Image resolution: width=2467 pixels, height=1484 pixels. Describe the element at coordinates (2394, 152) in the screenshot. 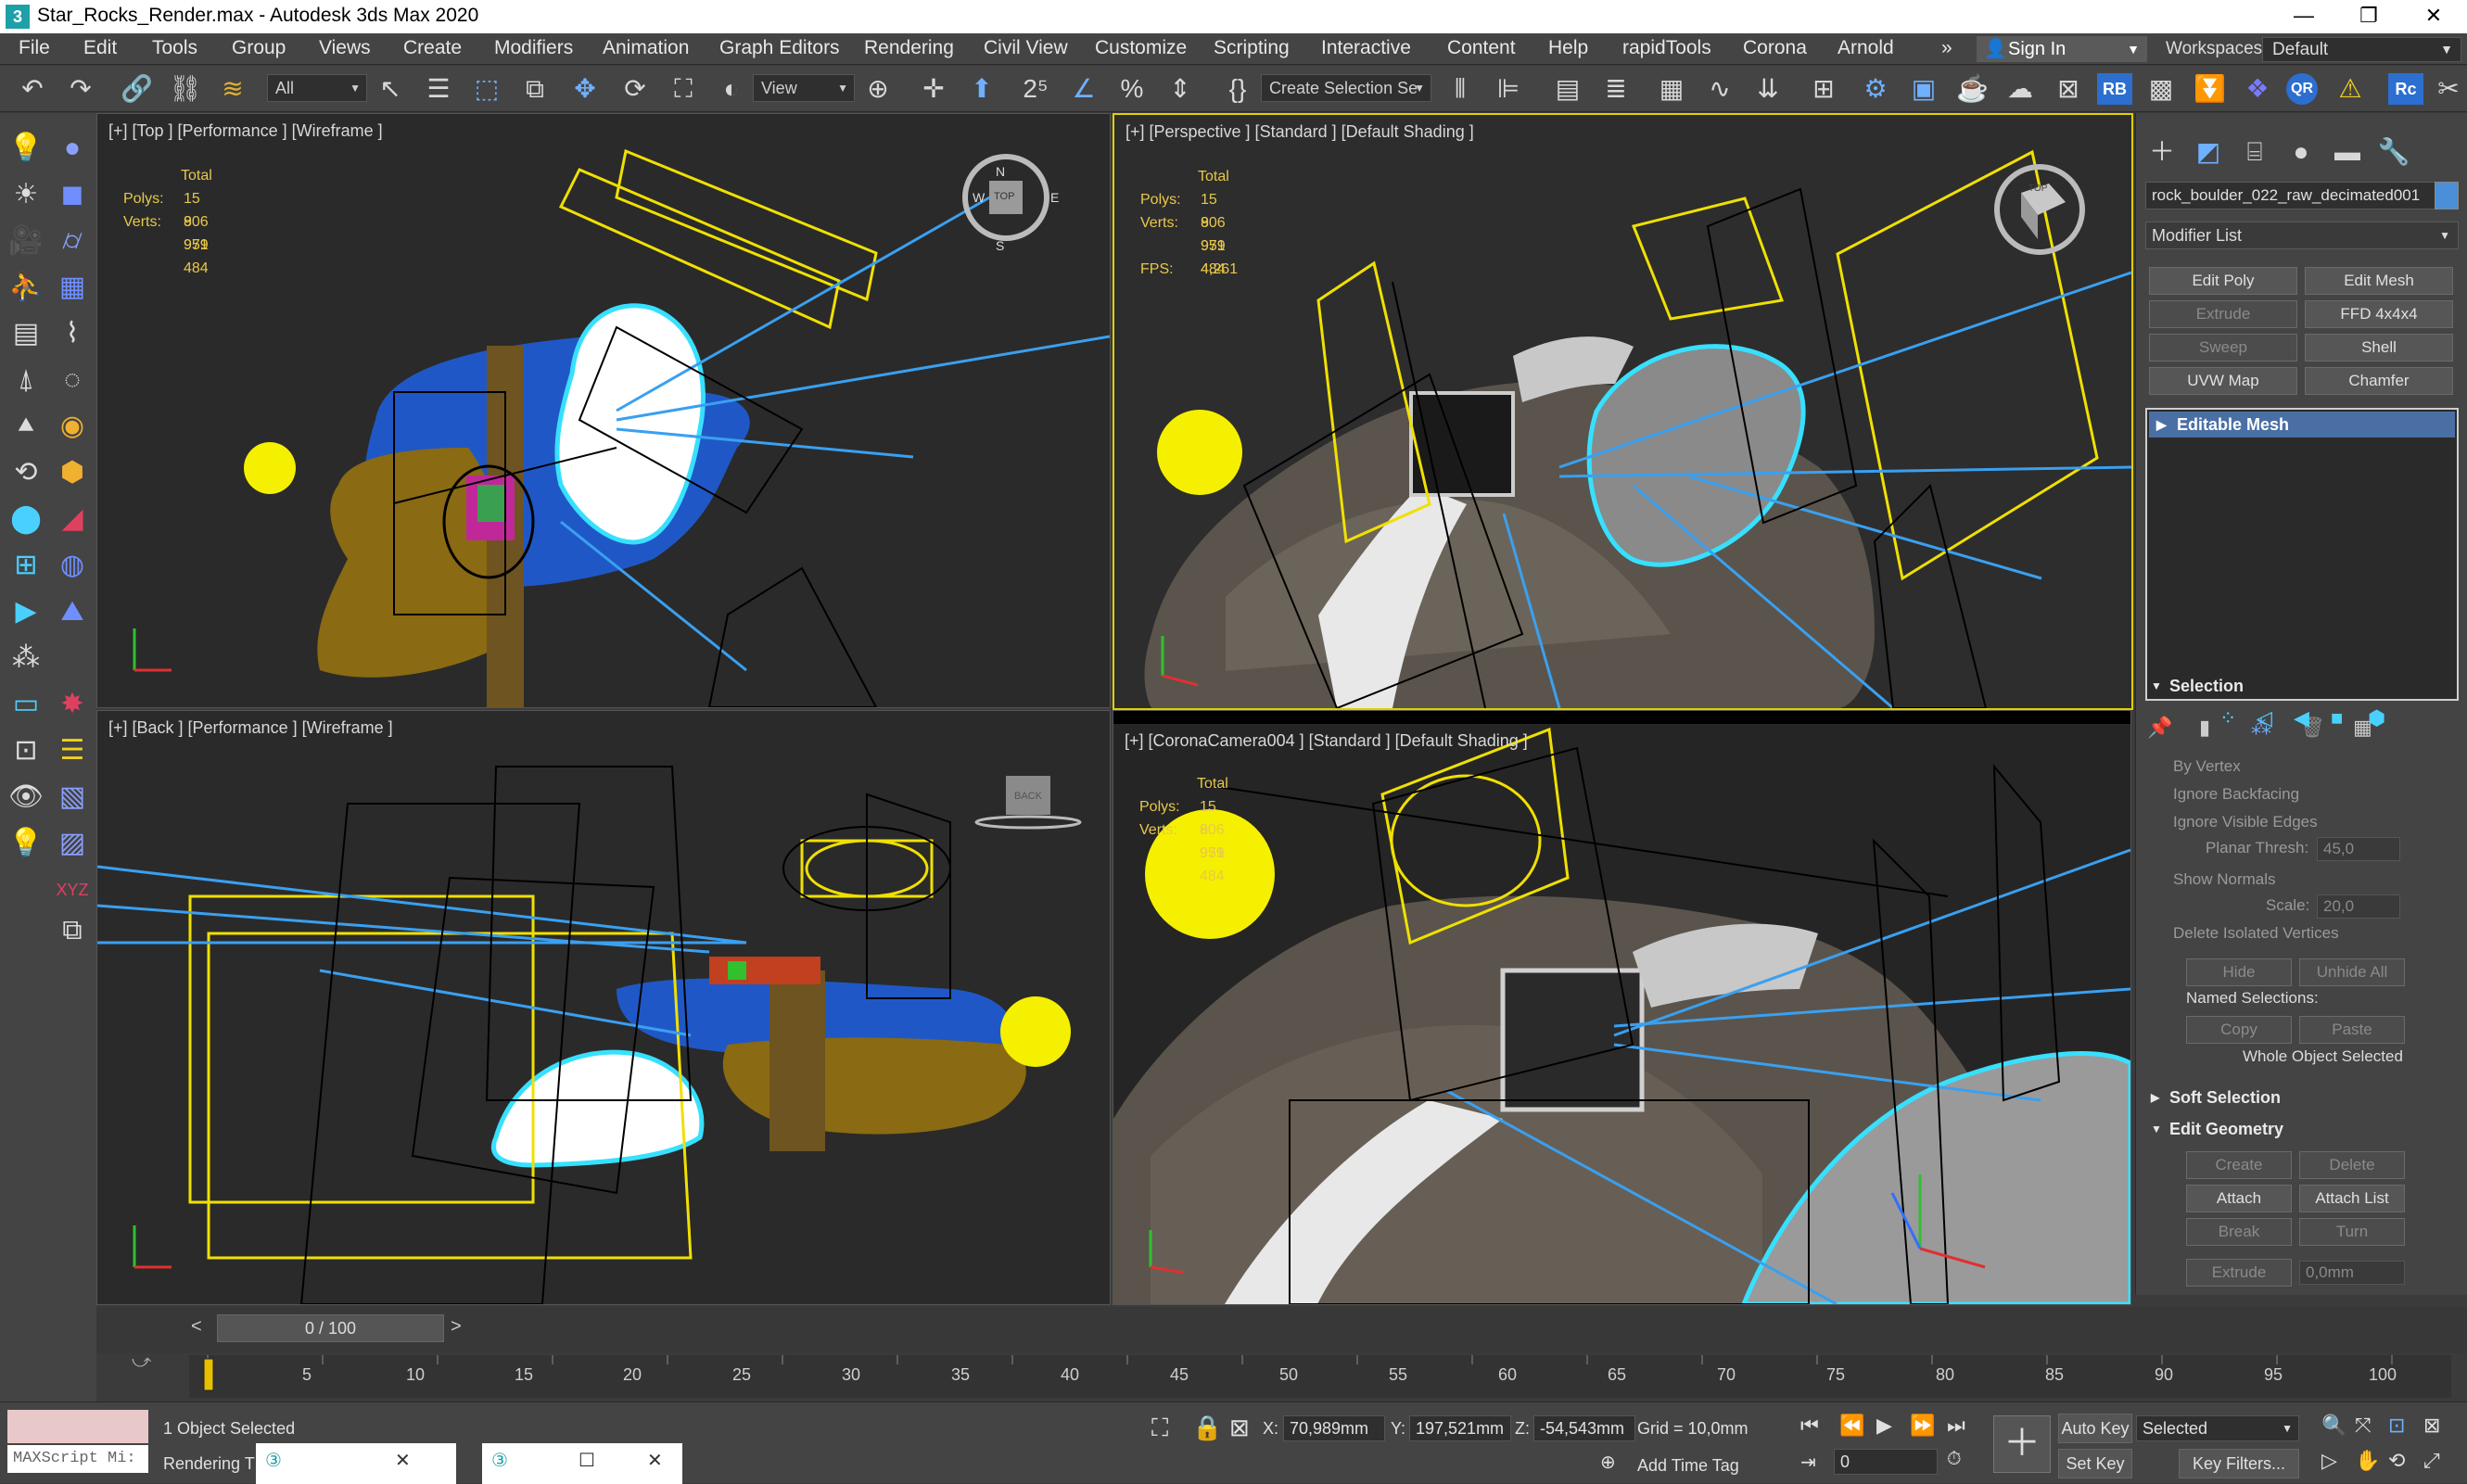

I see `utilities-tab-icon: 🔧` at that location.